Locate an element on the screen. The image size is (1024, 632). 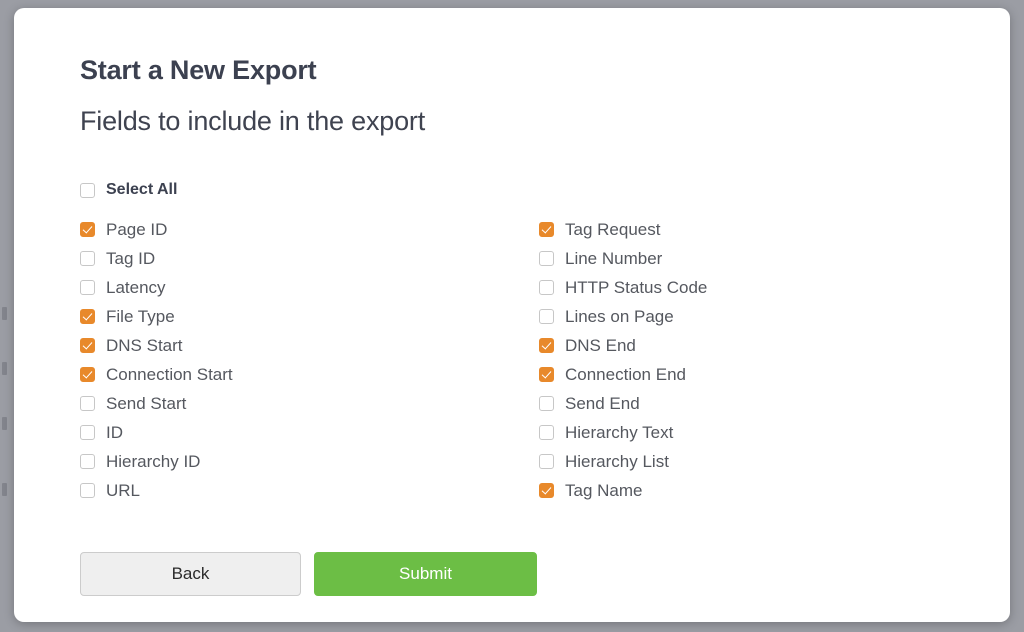
checkbox-row: DNS Start is located at coordinates (309, 345).